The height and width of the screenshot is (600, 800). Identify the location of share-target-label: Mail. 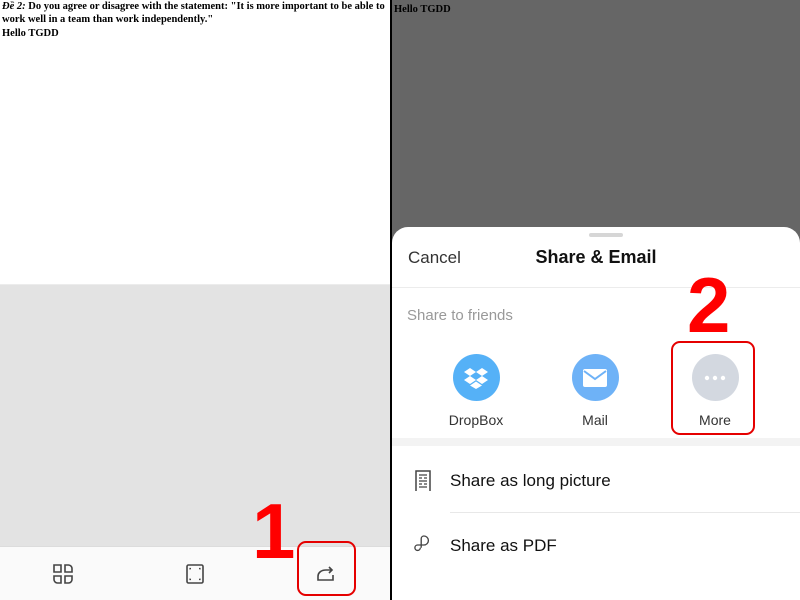
(595, 420).